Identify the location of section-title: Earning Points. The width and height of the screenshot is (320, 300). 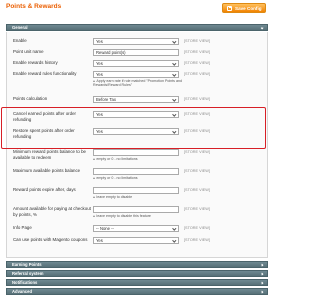
(27, 264).